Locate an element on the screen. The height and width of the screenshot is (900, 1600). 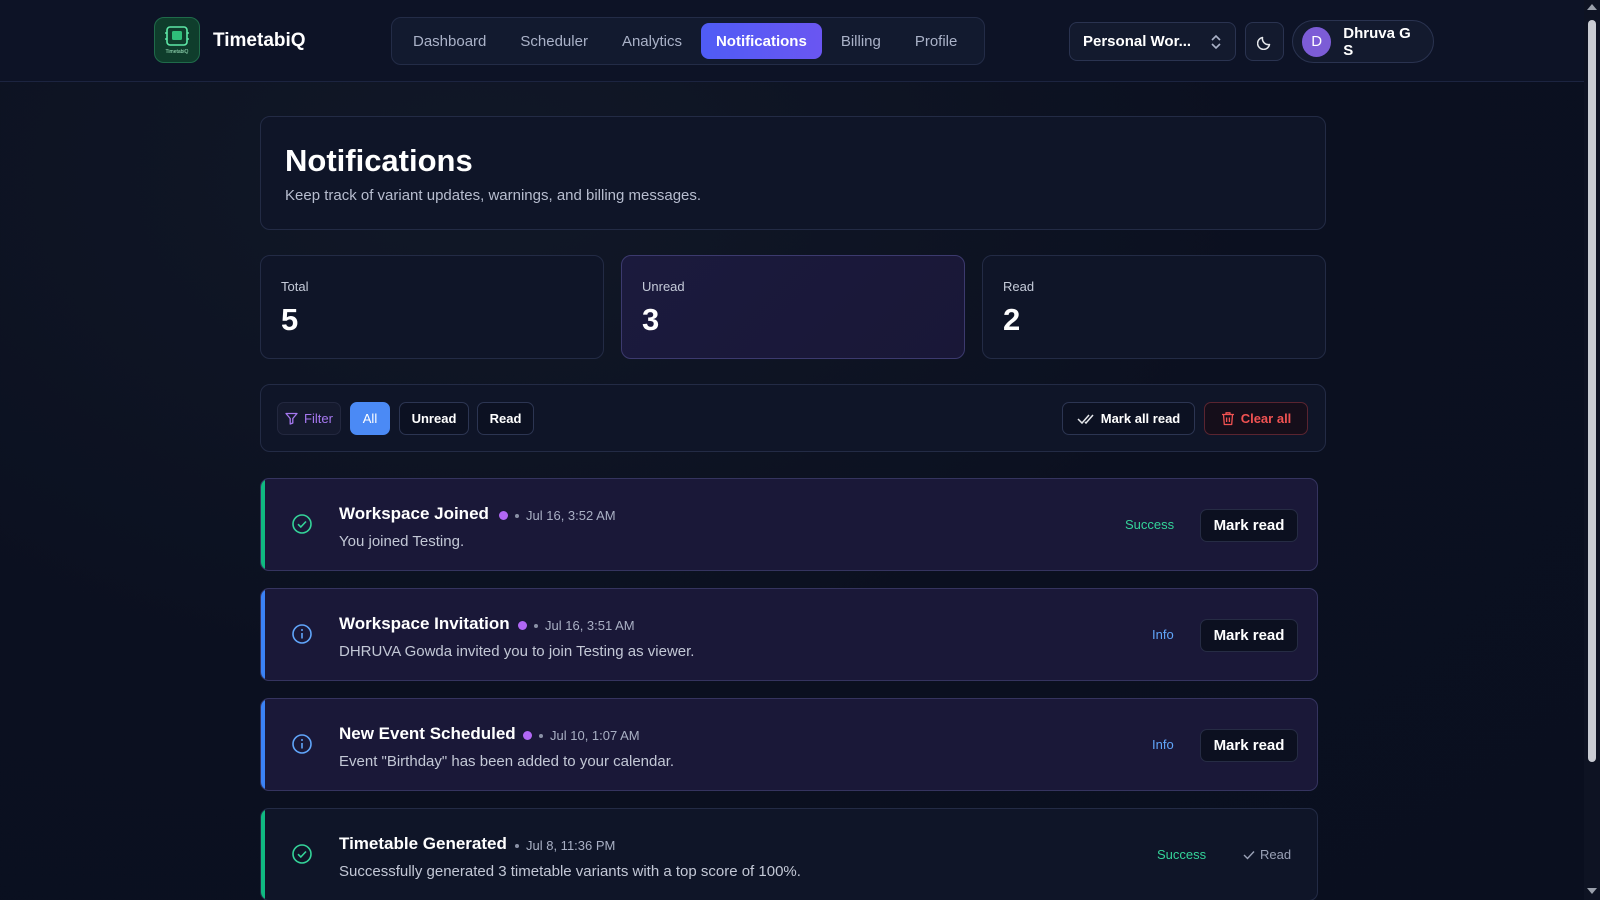
stat-read-value: 2 is located at coordinates (1012, 319).